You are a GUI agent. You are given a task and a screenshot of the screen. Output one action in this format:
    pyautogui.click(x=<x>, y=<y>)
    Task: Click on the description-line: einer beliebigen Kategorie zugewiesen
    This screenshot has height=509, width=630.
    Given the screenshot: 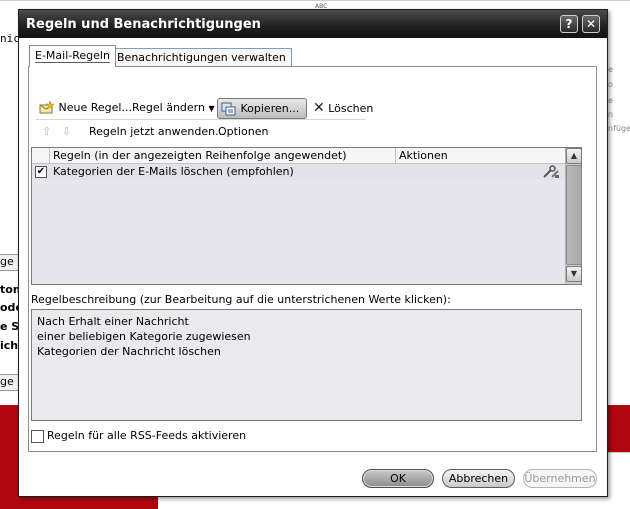 What is the action you would take?
    pyautogui.click(x=144, y=336)
    